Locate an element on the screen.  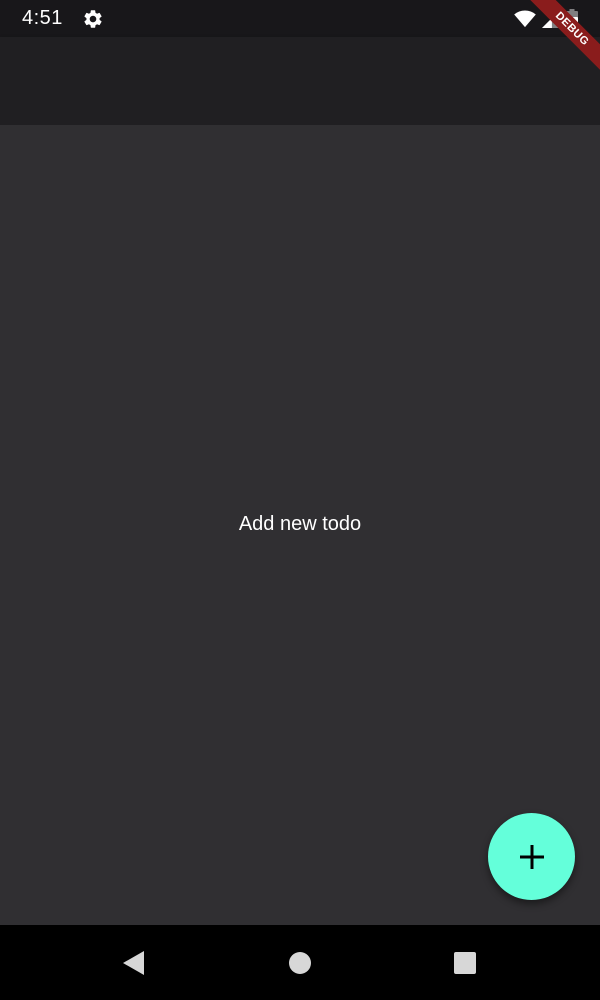
plus-icon is located at coordinates (531, 856).